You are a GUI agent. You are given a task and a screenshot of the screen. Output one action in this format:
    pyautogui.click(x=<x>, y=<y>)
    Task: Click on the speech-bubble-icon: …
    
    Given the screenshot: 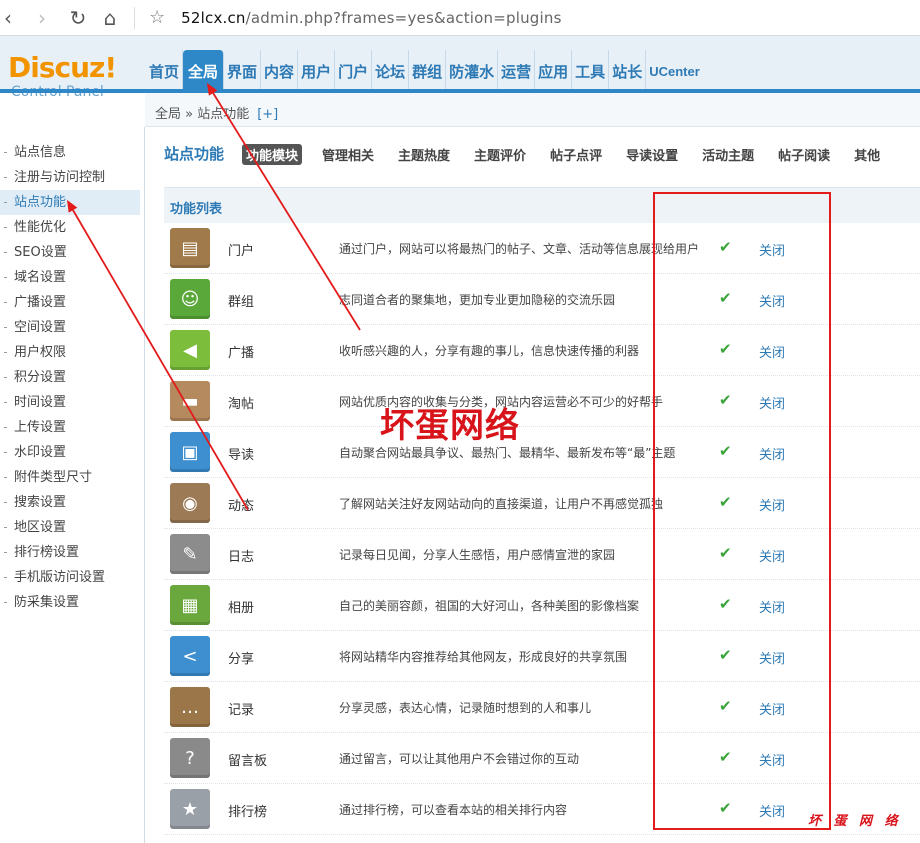 What is the action you would take?
    pyautogui.click(x=190, y=707)
    